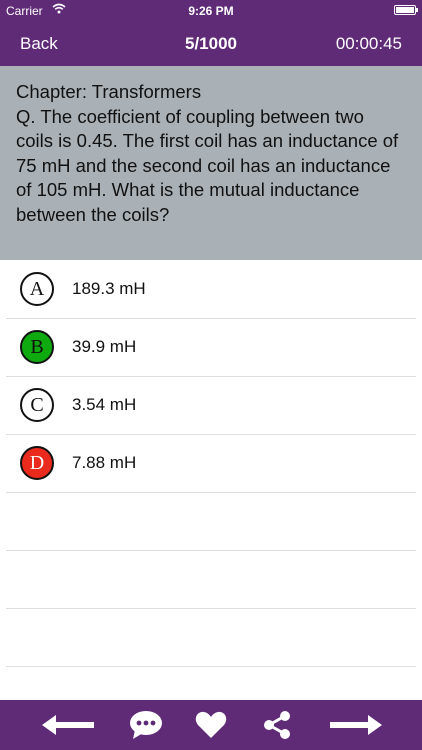 This screenshot has width=422, height=750. What do you see at coordinates (406, 10) in the screenshot?
I see `battery-icon` at bounding box center [406, 10].